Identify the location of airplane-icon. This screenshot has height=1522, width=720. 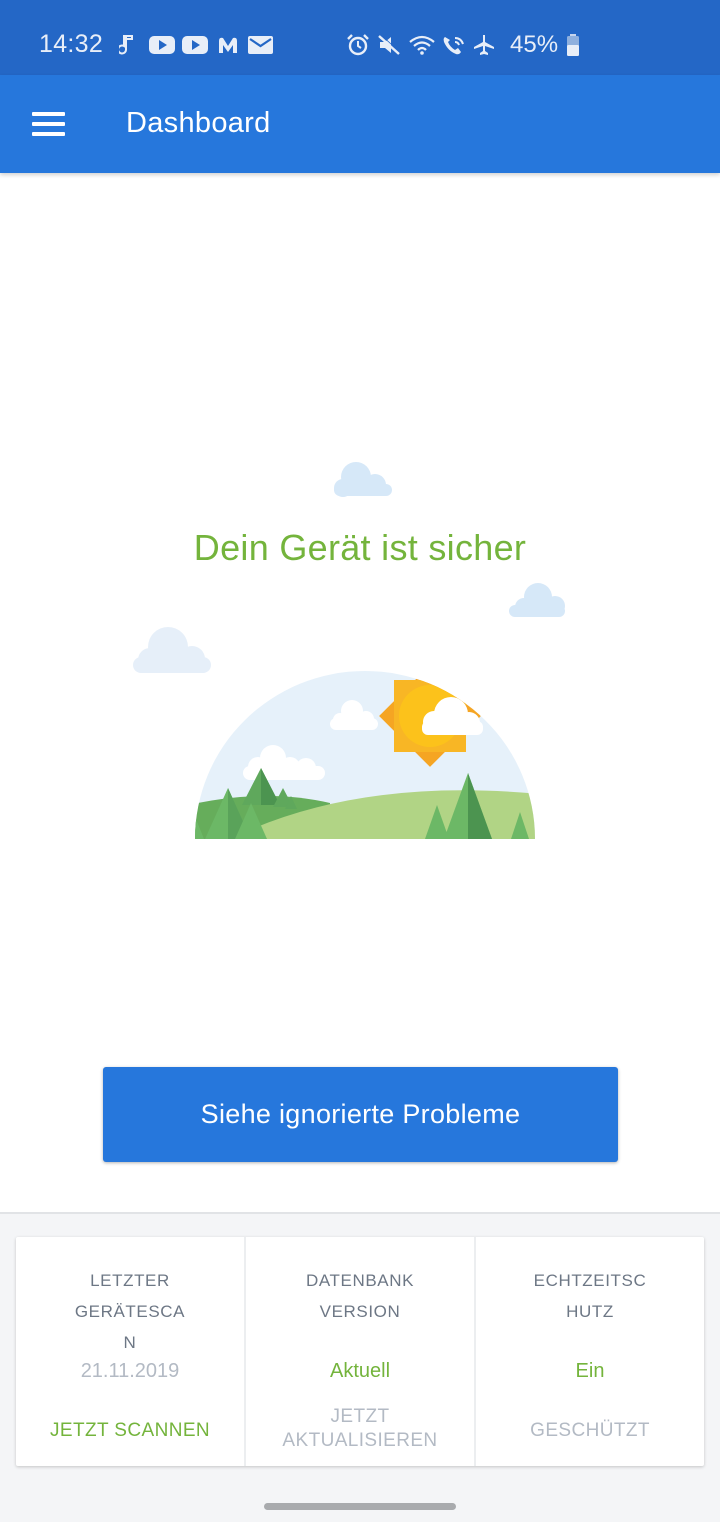
(484, 45).